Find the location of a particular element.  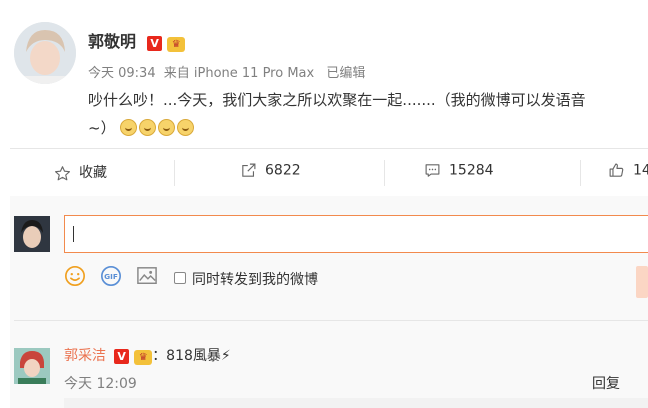

comment-input is located at coordinates (356, 234).